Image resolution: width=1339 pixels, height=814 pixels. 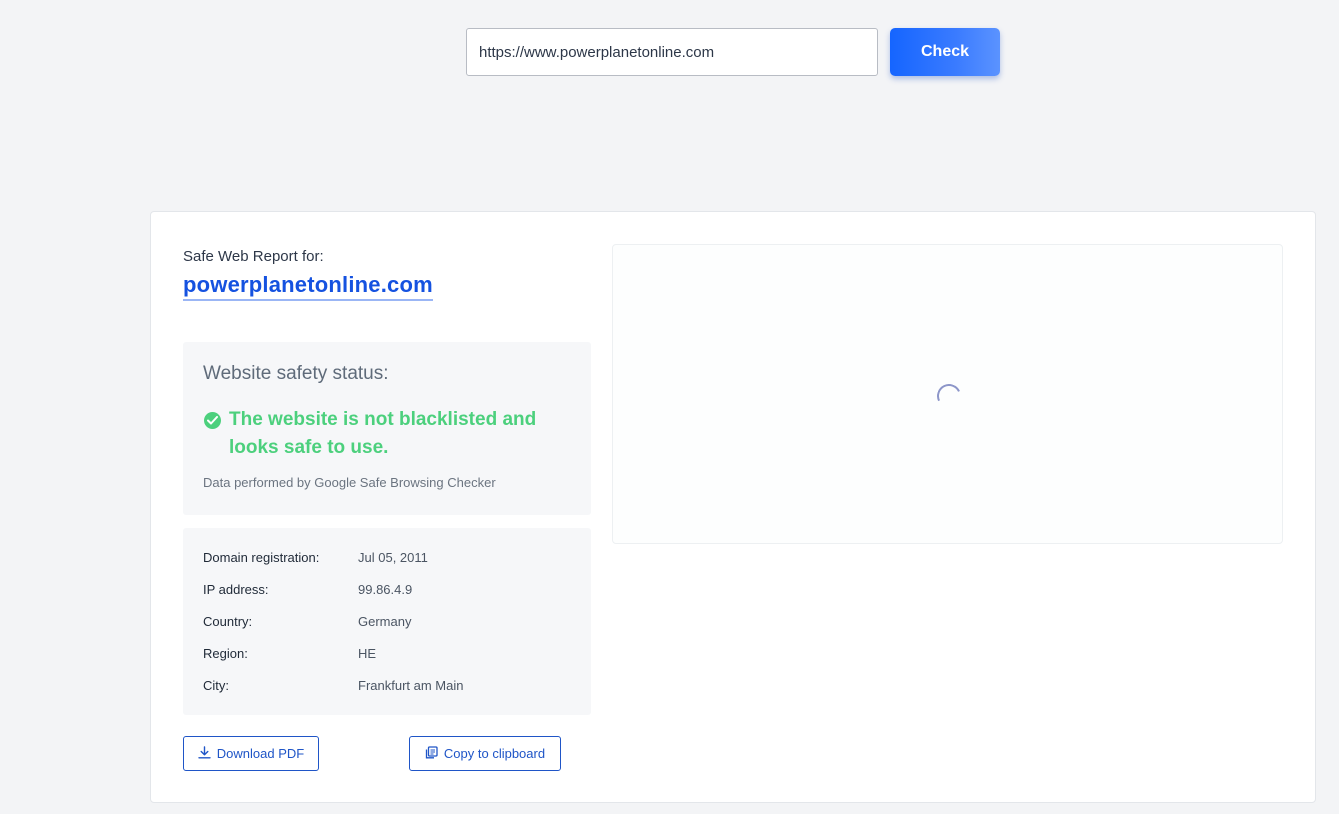 I want to click on safety-status-title: Website safety status:, so click(x=296, y=373).